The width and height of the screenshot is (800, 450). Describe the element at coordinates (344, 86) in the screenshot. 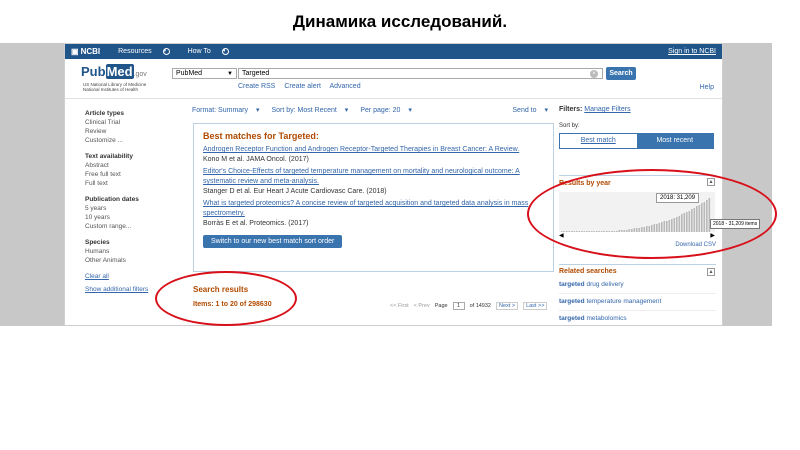

I see `advanced-link: Advanced` at that location.